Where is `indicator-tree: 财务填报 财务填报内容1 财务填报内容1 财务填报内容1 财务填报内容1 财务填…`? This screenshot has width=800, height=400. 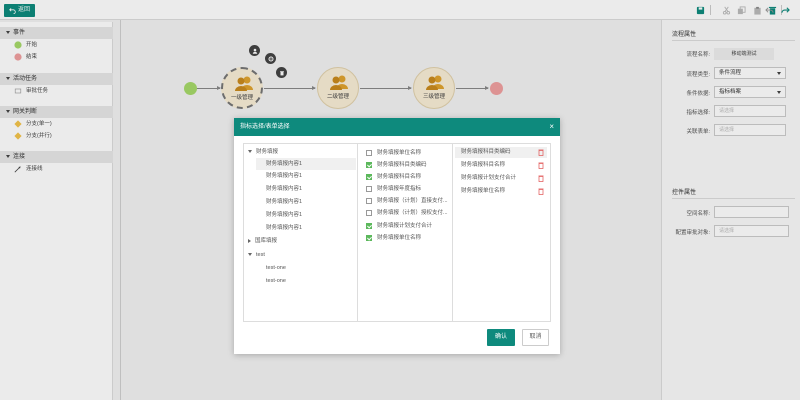 indicator-tree: 财务填报 财务填报内容1 财务填报内容1 财务填报内容1 财务填报内容1 财务填… is located at coordinates (300, 232).